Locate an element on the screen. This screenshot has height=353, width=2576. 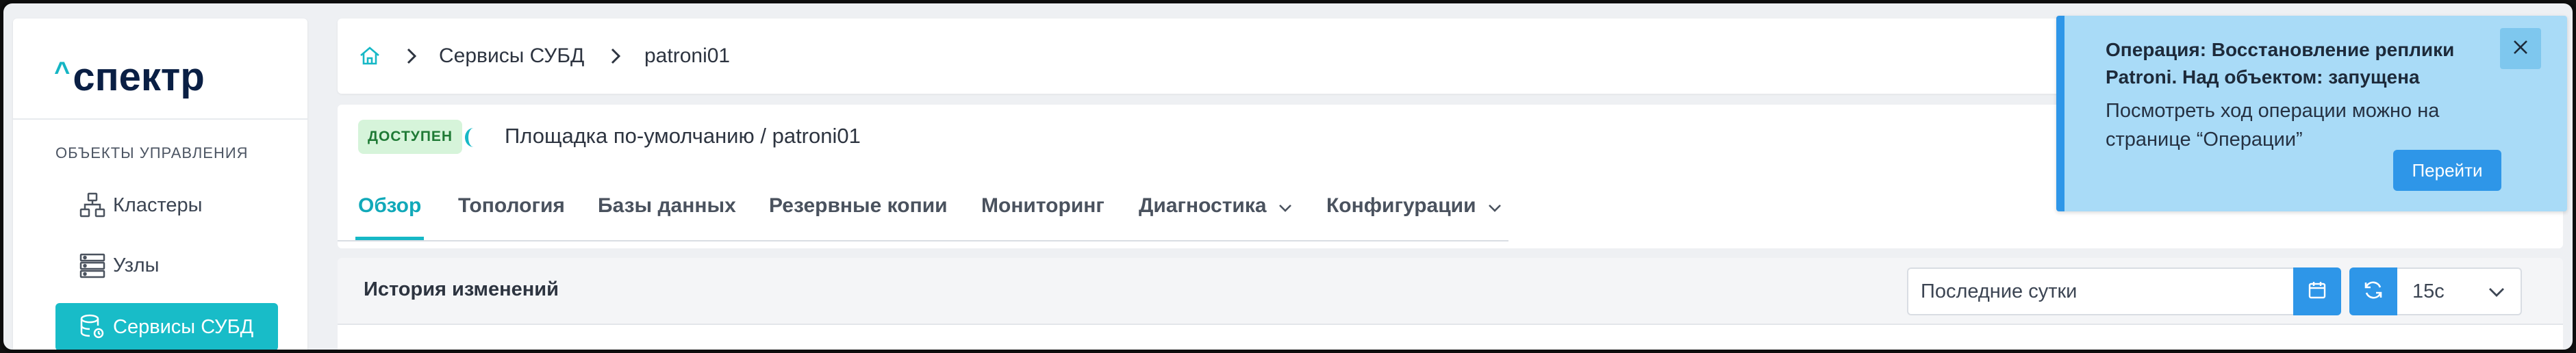
status-badge: ДОСТУПЕН is located at coordinates (411, 137).